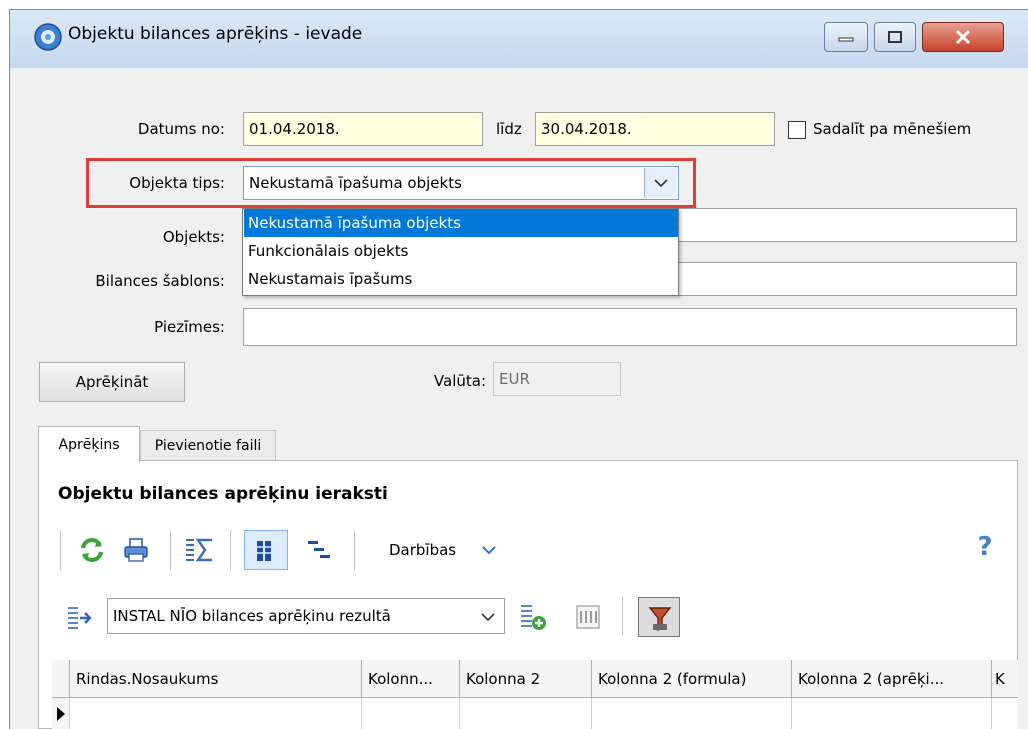  I want to click on date-from-label: Datums no:, so click(181, 129).